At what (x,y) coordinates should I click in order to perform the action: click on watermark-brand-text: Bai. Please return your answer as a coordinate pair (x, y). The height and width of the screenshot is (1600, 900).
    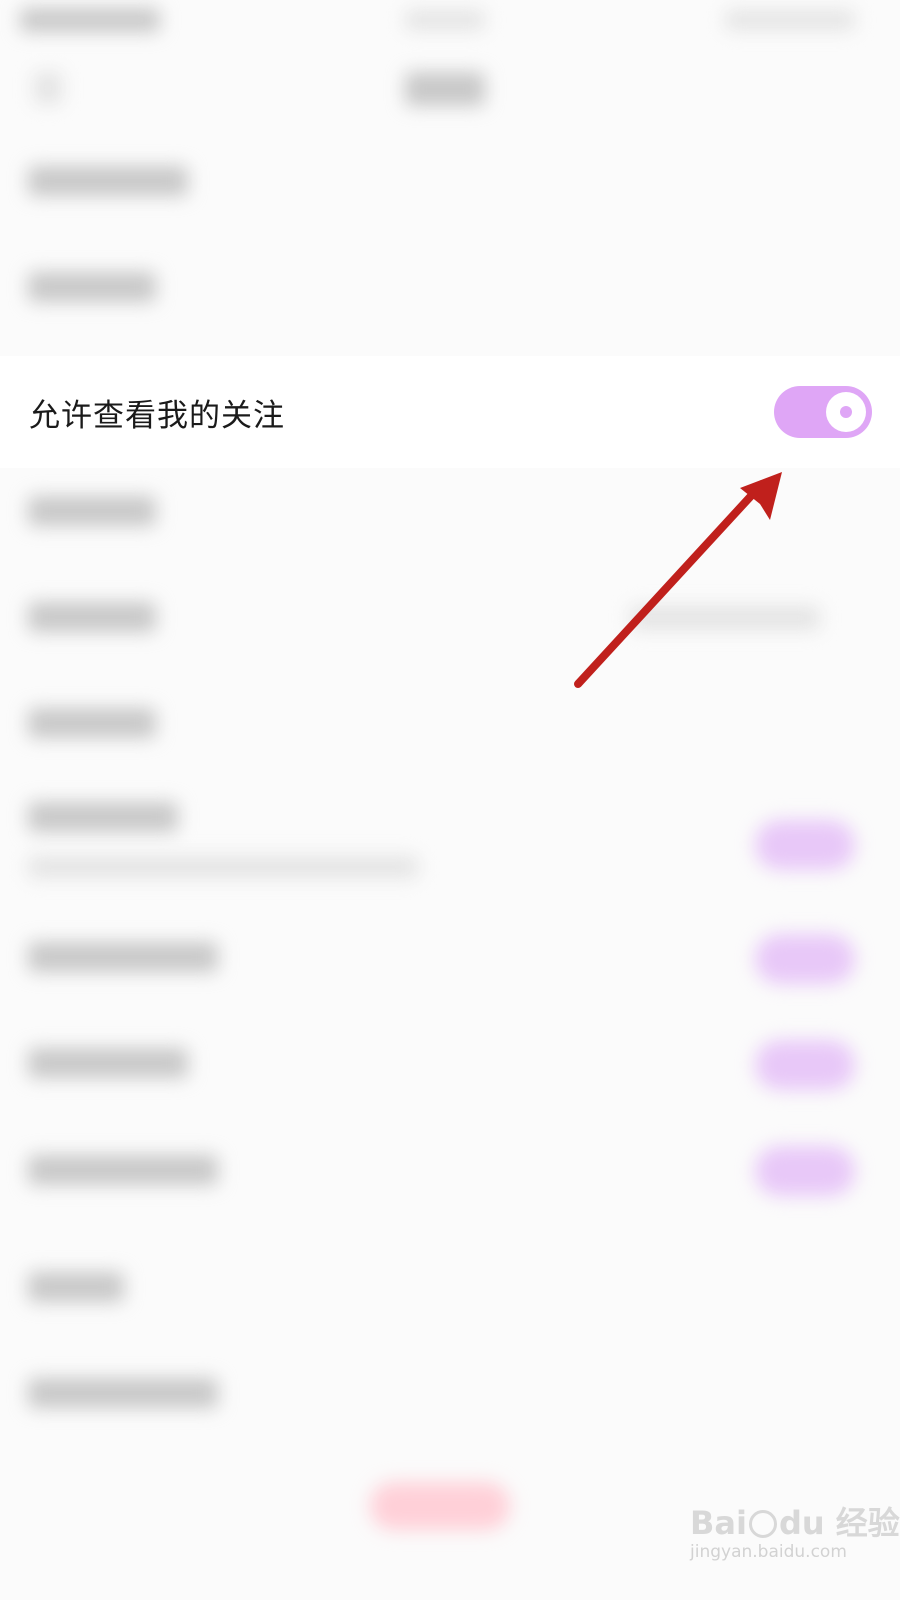
    Looking at the image, I should click on (718, 1523).